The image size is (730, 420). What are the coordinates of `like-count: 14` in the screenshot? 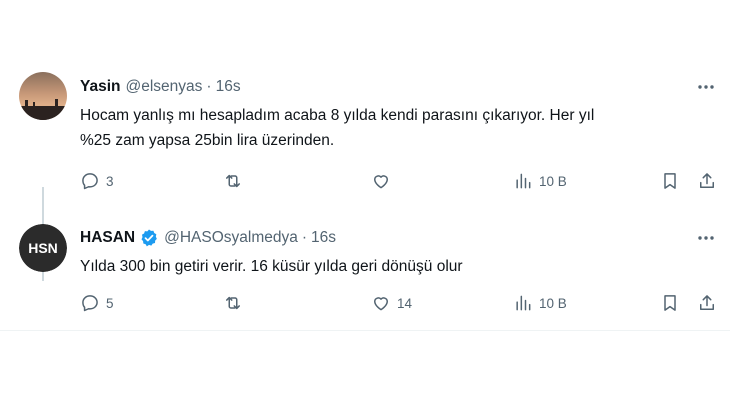 It's located at (405, 303).